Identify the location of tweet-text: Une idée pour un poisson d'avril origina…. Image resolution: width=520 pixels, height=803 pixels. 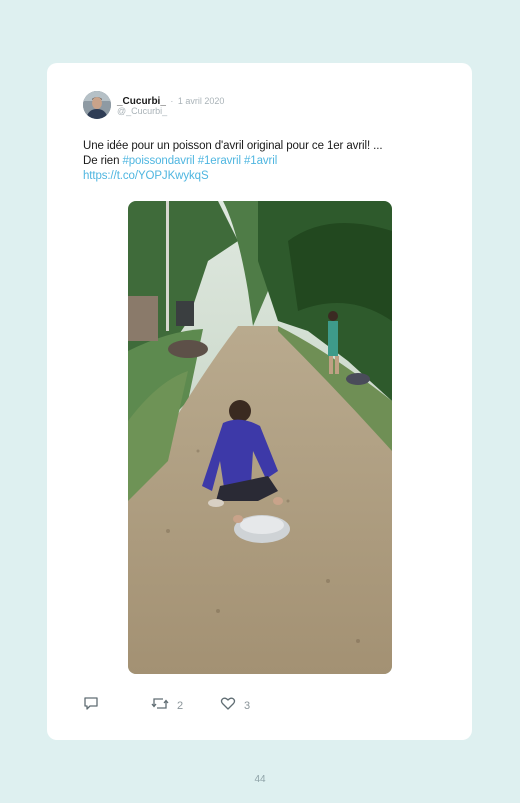
(263, 161).